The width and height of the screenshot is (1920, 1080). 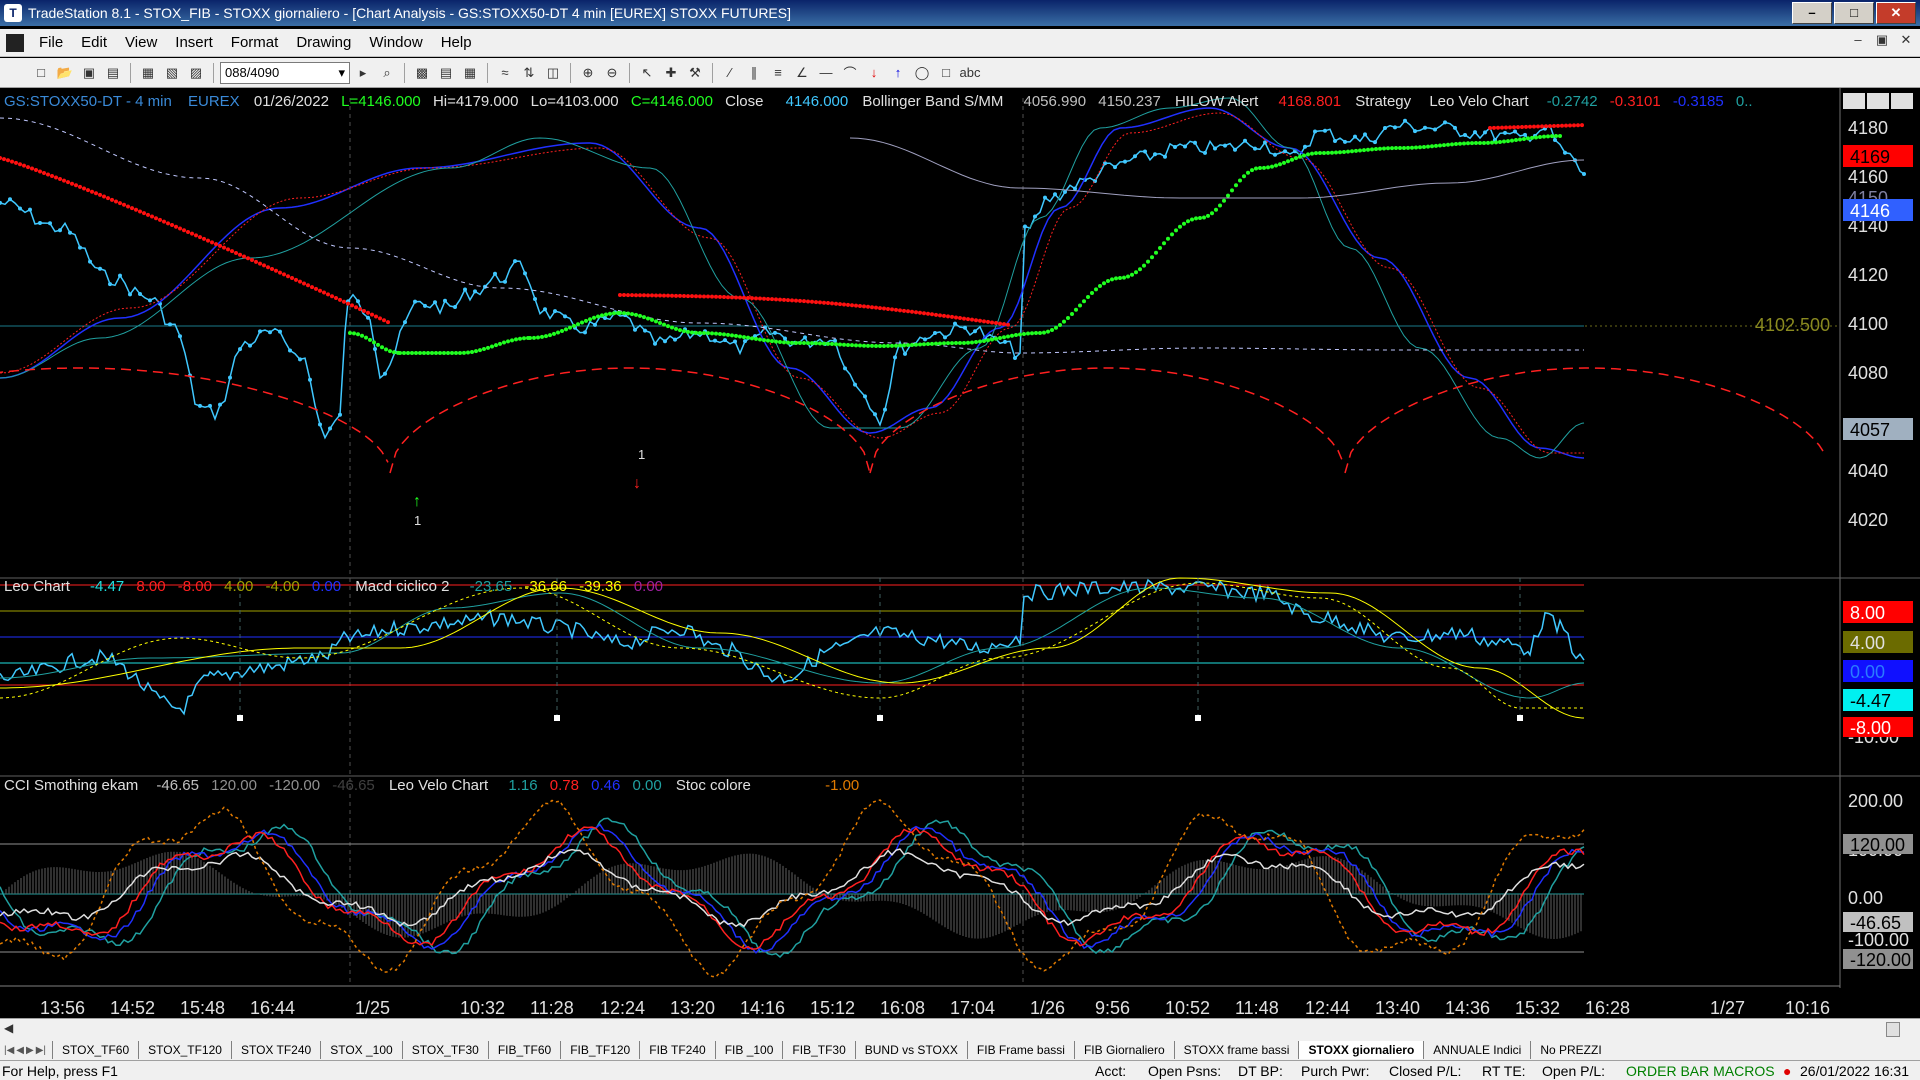 What do you see at coordinates (671, 73) in the screenshot?
I see `crosshair-icon: ✚` at bounding box center [671, 73].